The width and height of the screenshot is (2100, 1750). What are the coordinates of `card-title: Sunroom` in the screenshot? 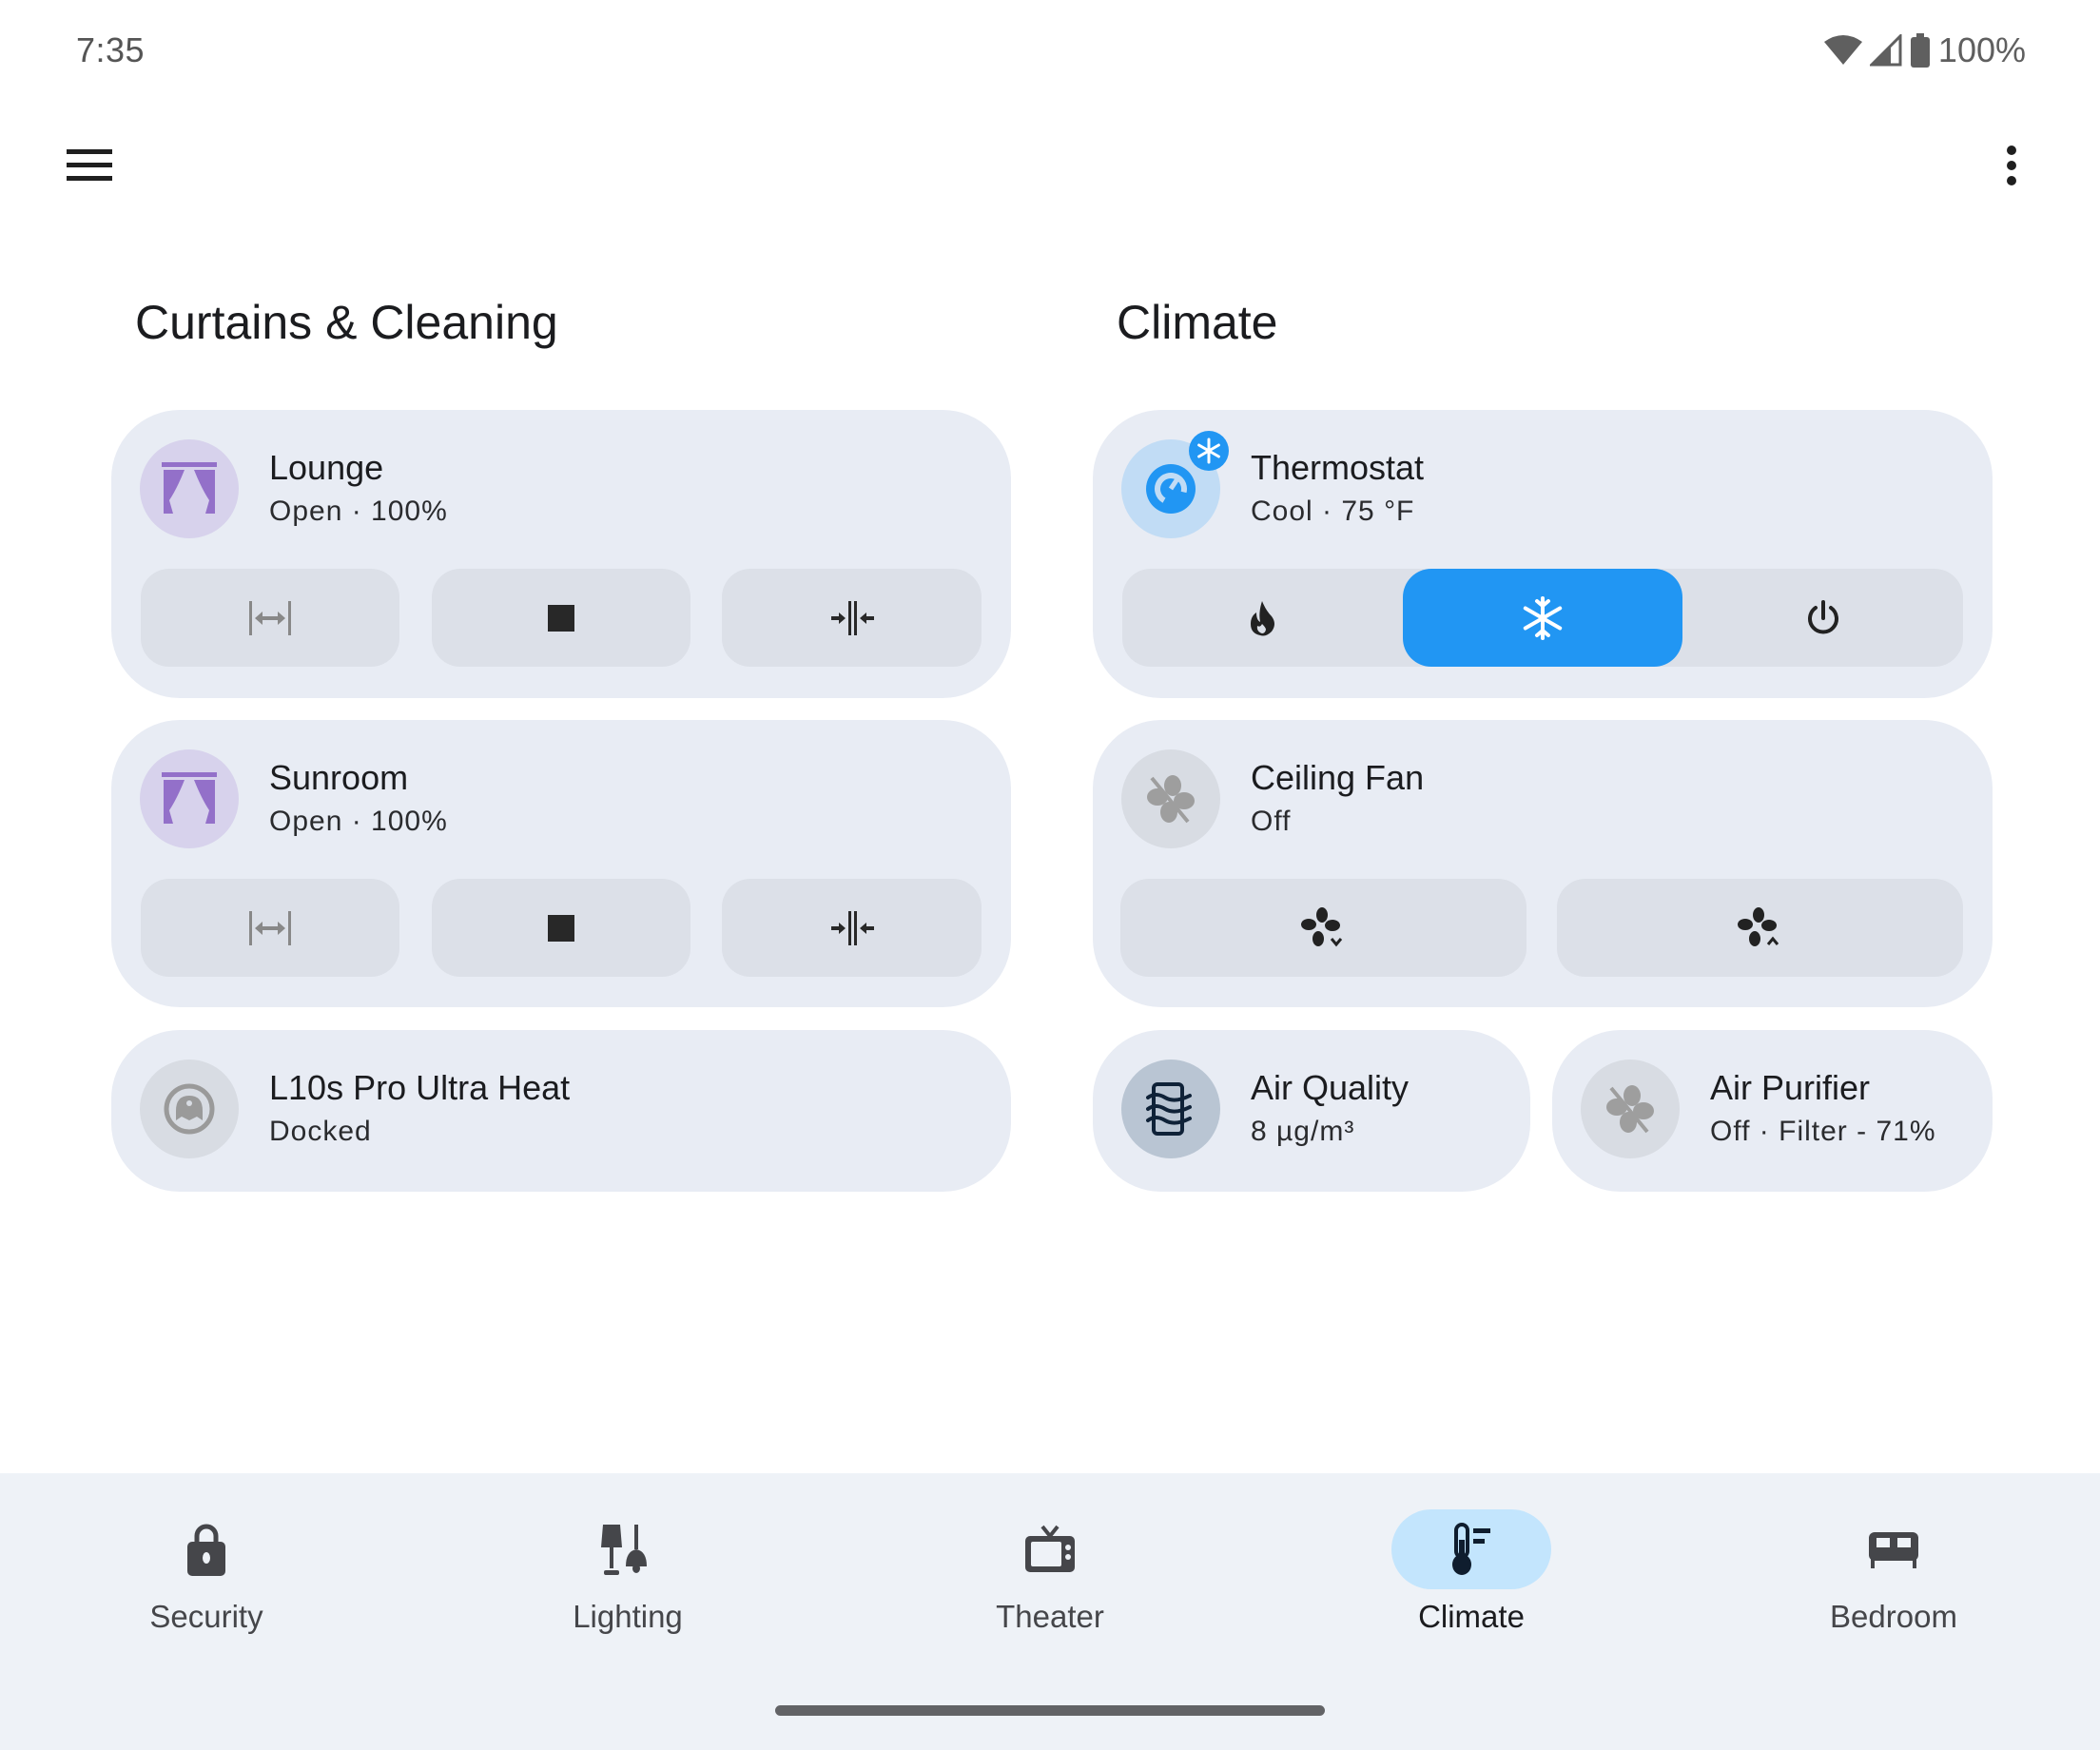 It's located at (339, 777).